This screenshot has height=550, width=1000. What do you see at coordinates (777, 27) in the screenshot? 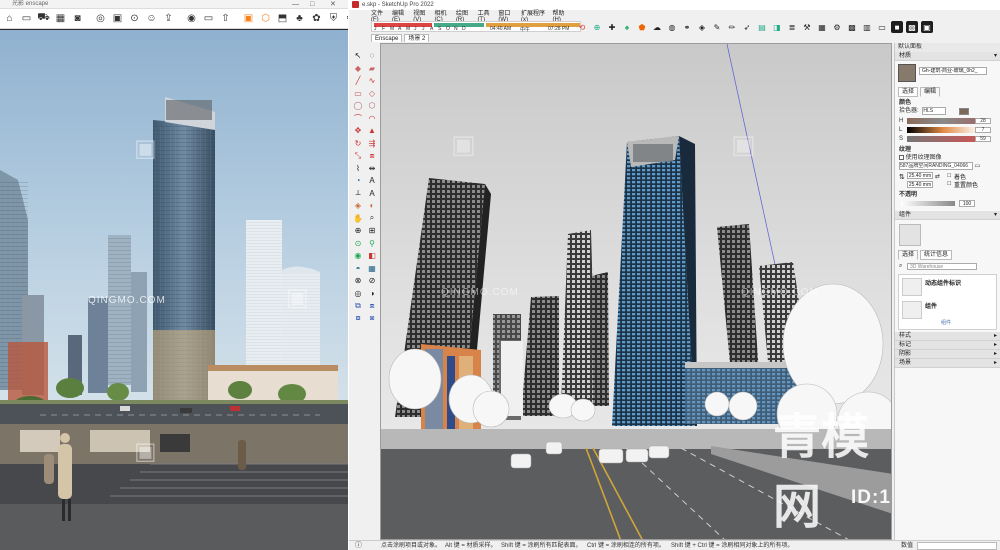
I see `cube-icon: ◨` at bounding box center [777, 27].